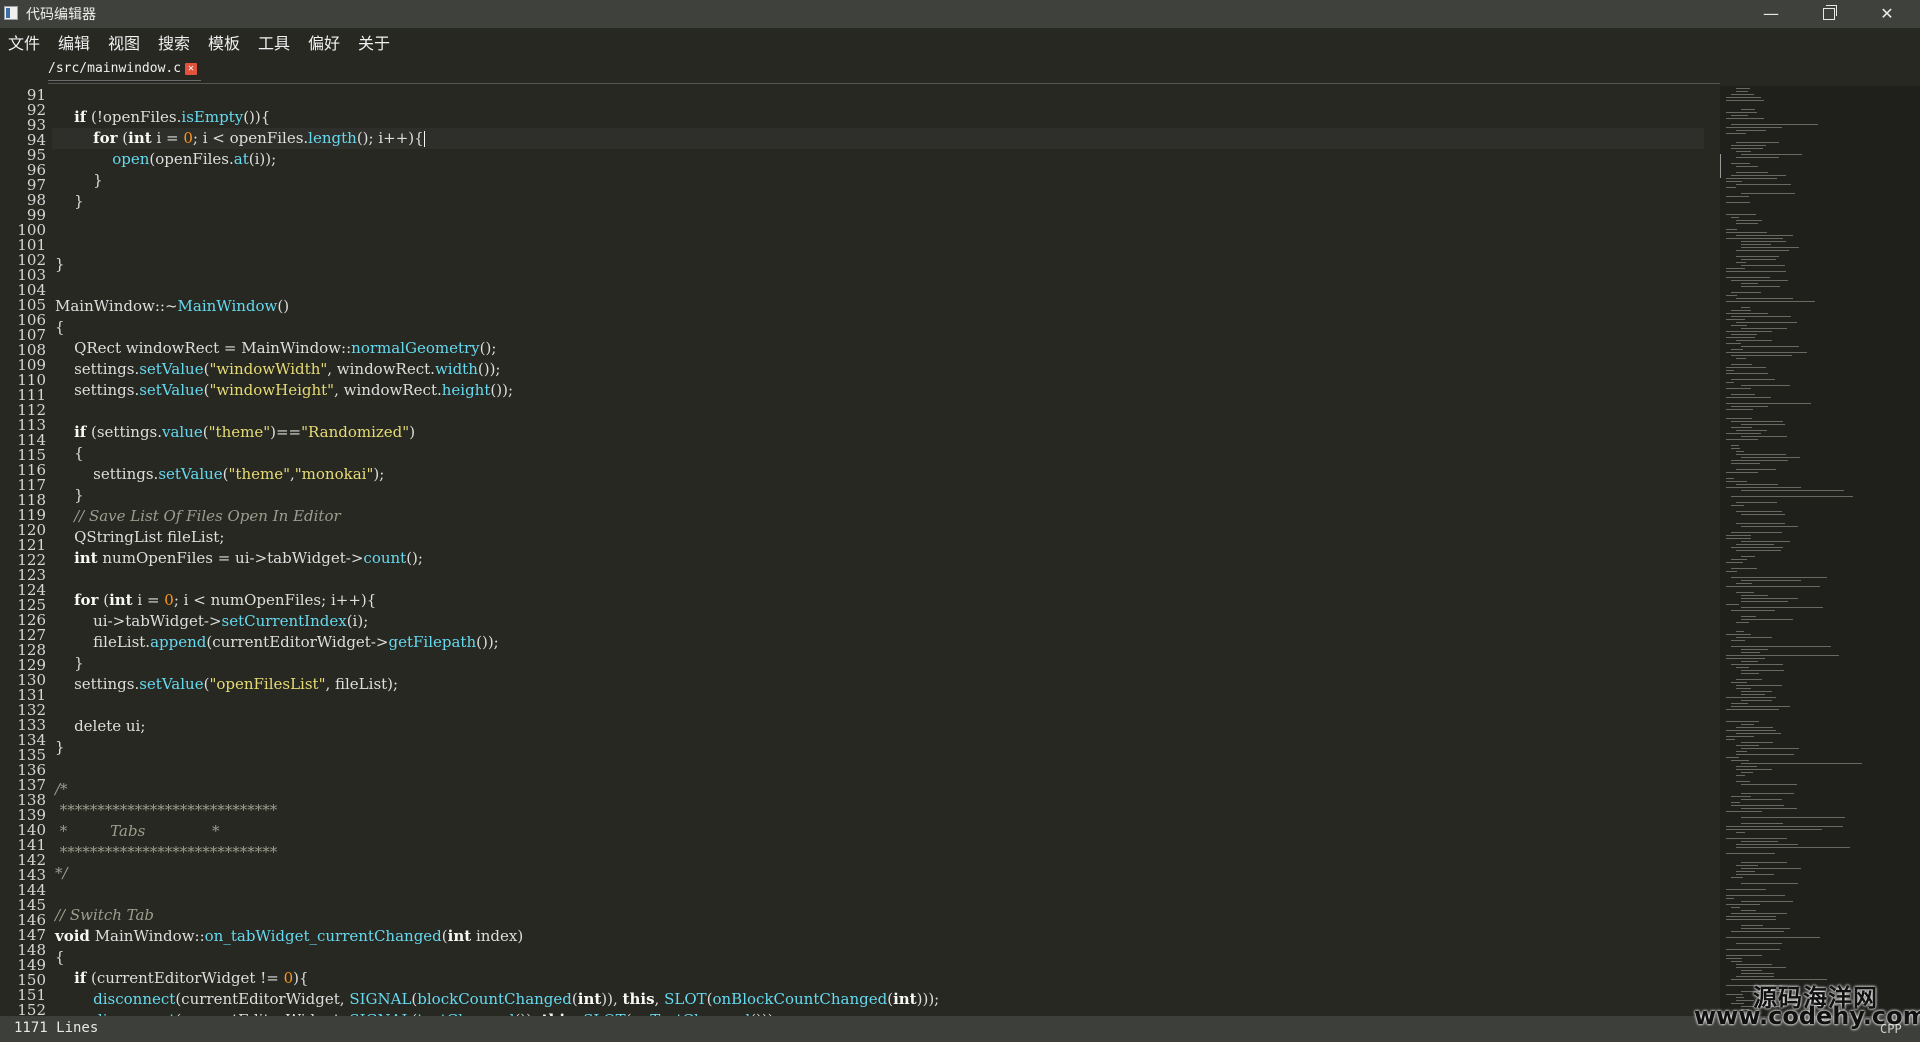 This screenshot has width=1920, height=1042. What do you see at coordinates (1807, 1016) in the screenshot?
I see `watermark-url: www.codehy.com` at bounding box center [1807, 1016].